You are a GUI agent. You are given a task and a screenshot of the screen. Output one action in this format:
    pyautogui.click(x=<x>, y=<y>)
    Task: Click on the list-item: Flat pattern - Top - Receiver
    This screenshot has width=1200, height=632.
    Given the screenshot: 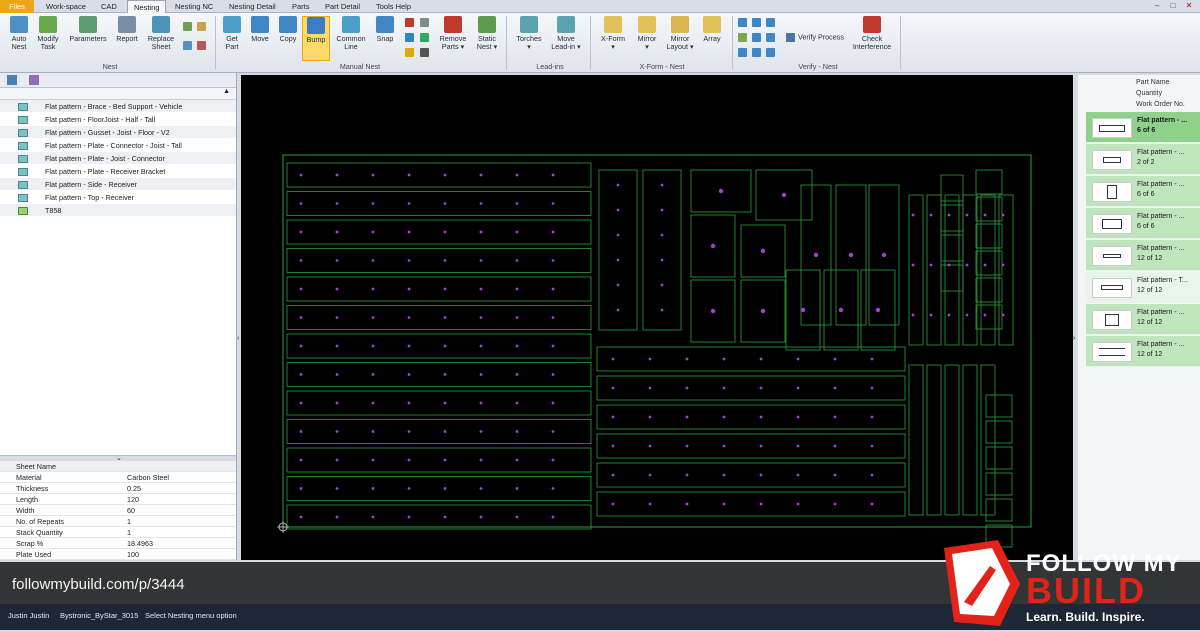 What is the action you would take?
    pyautogui.click(x=118, y=197)
    